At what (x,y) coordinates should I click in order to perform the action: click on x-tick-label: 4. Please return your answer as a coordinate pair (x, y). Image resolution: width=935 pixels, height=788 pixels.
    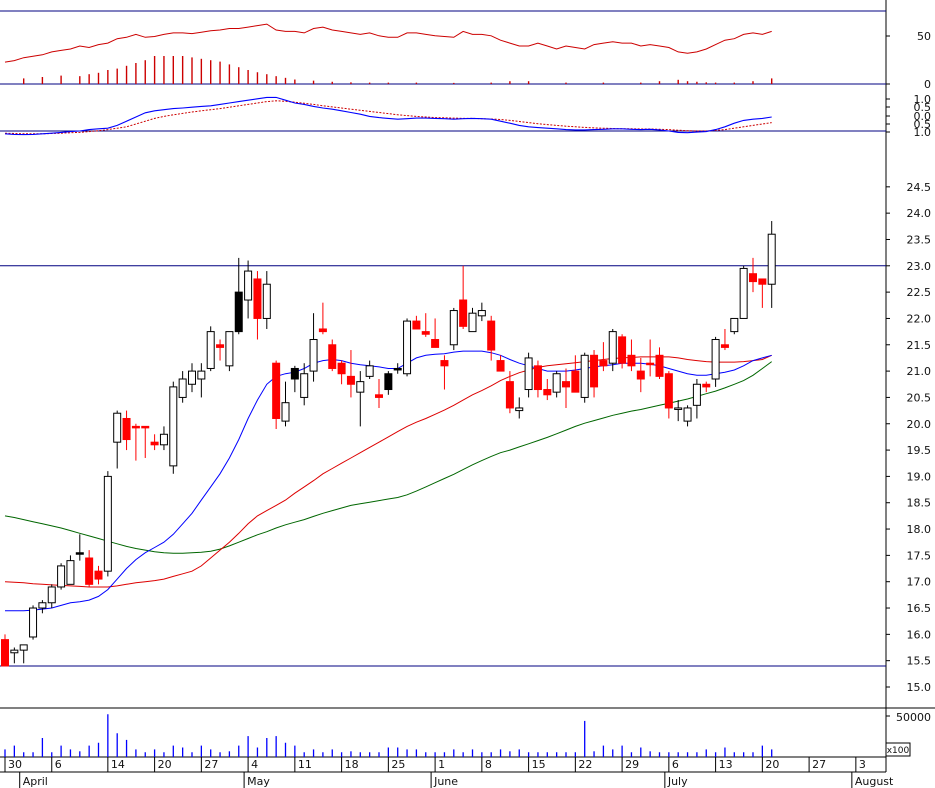
    Looking at the image, I should click on (254, 764).